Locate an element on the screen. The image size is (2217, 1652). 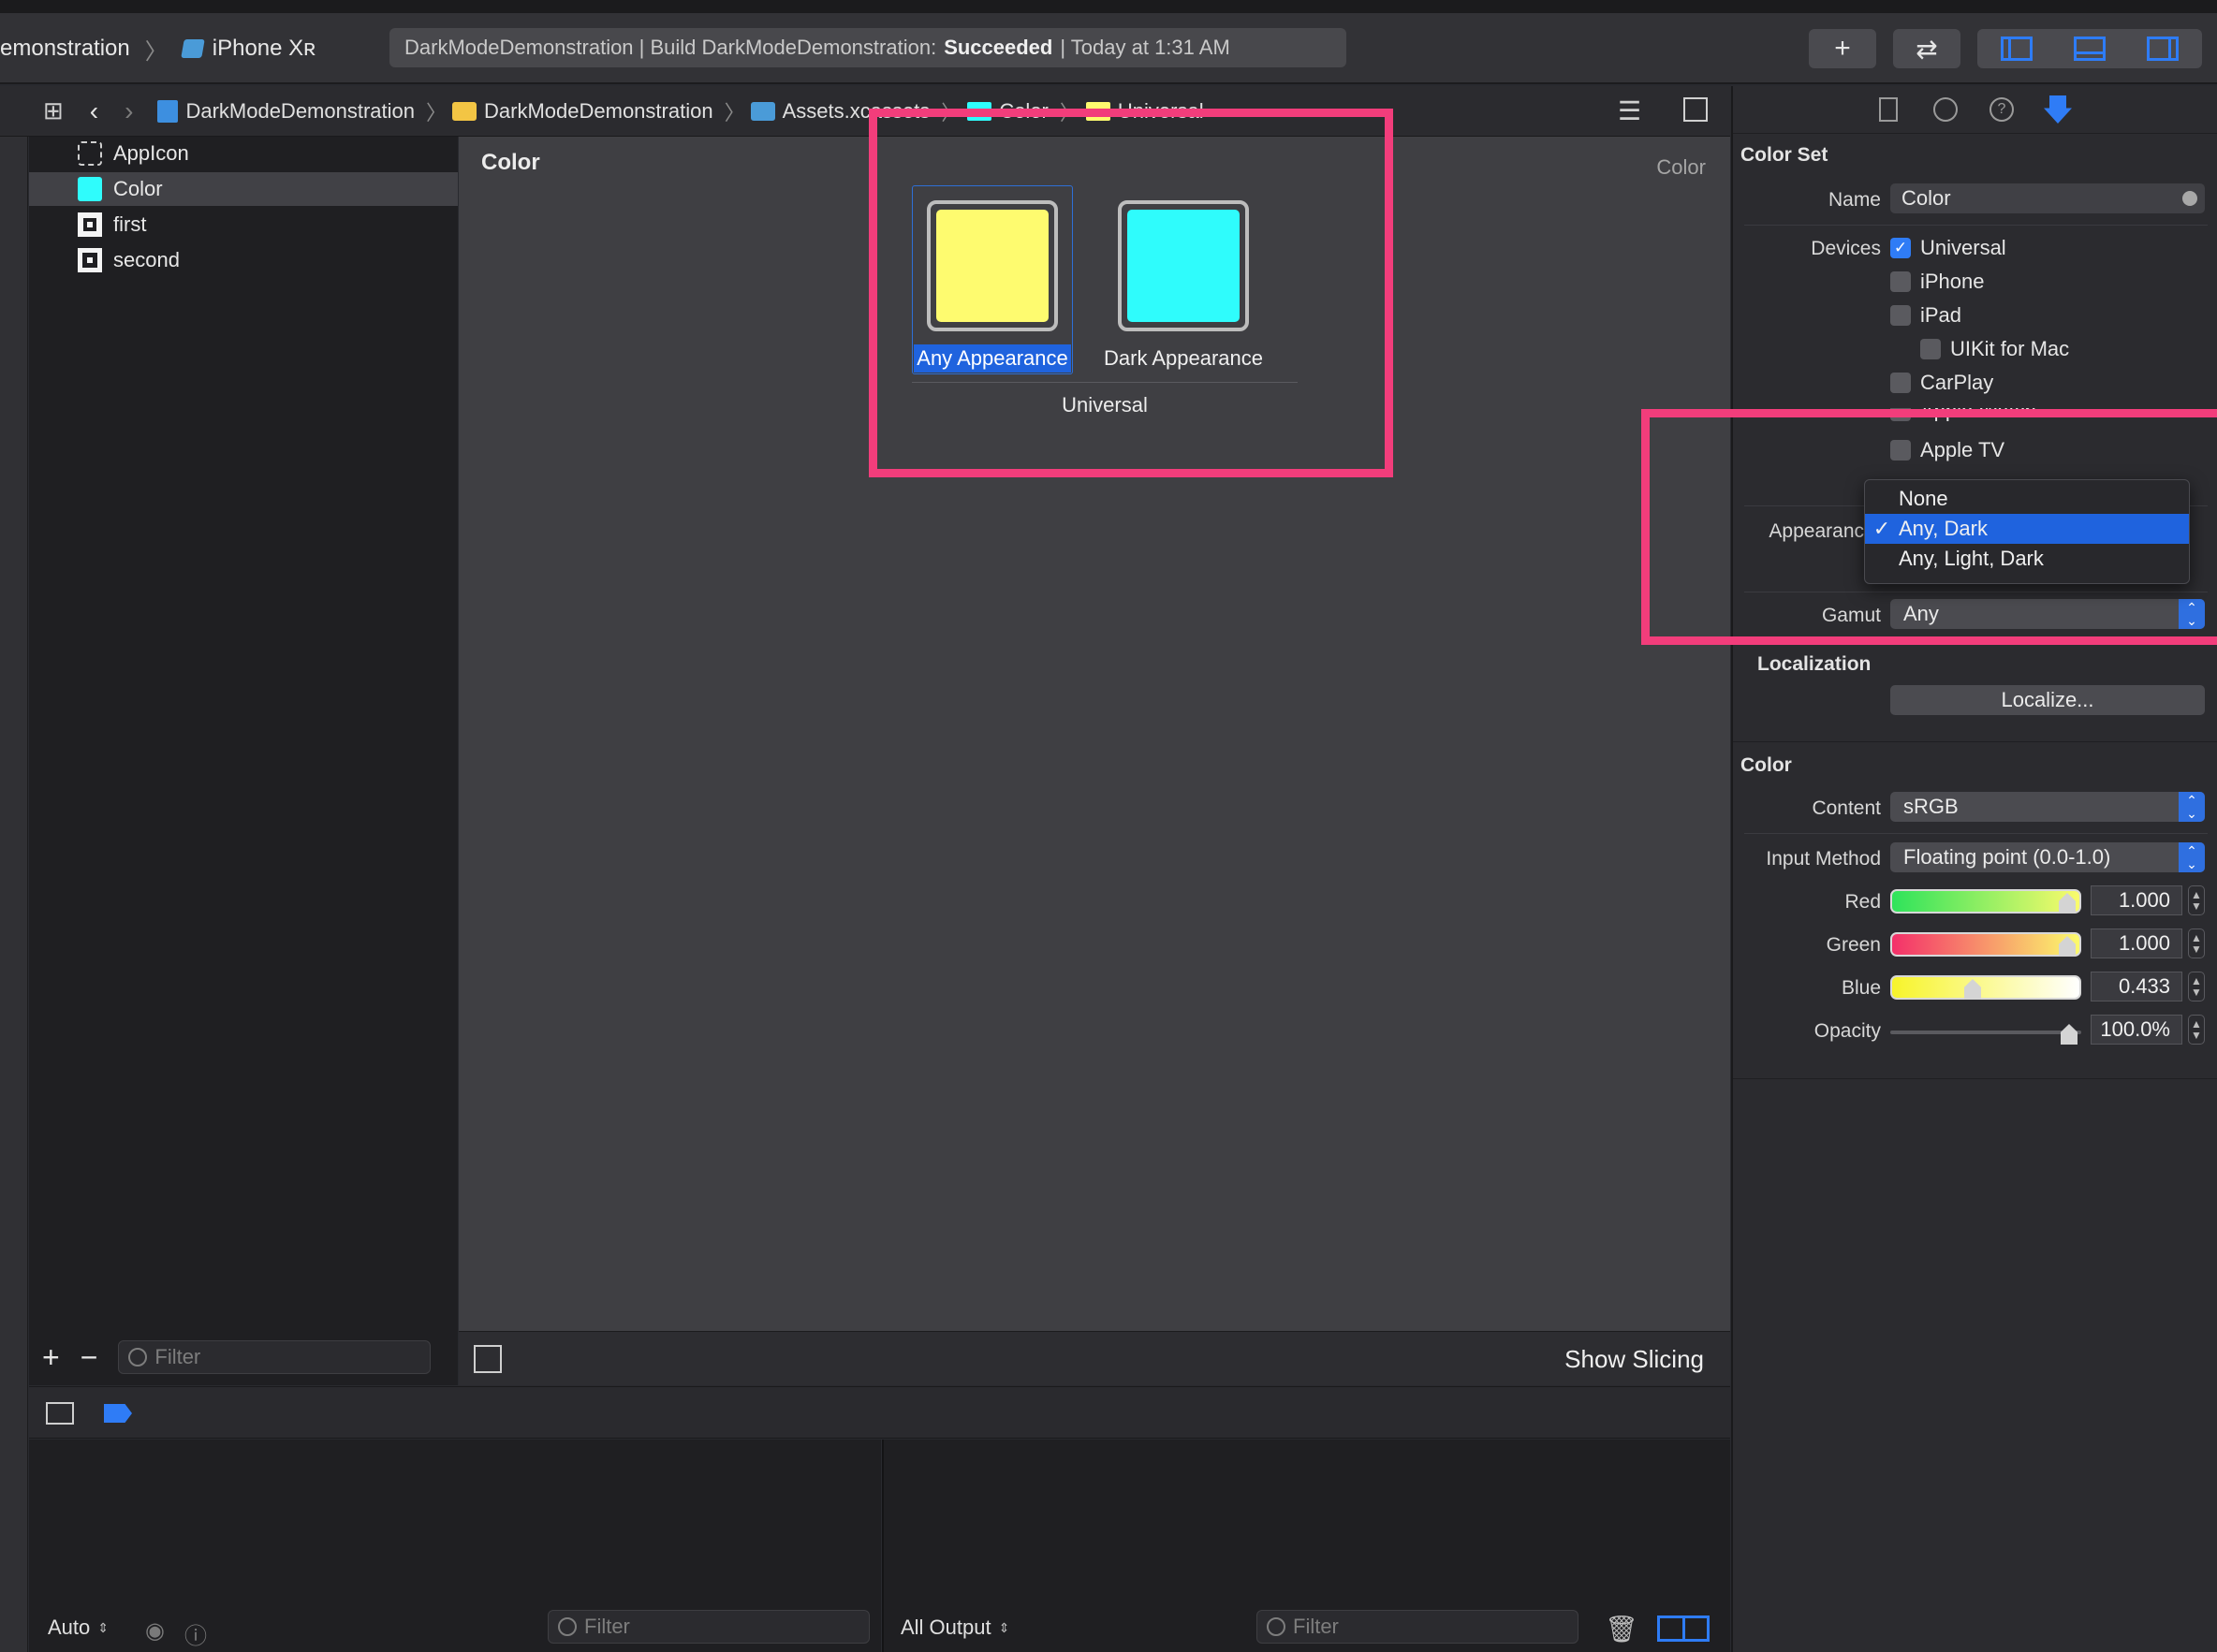
eye-icon: ◉ is located at coordinates (155, 1631).